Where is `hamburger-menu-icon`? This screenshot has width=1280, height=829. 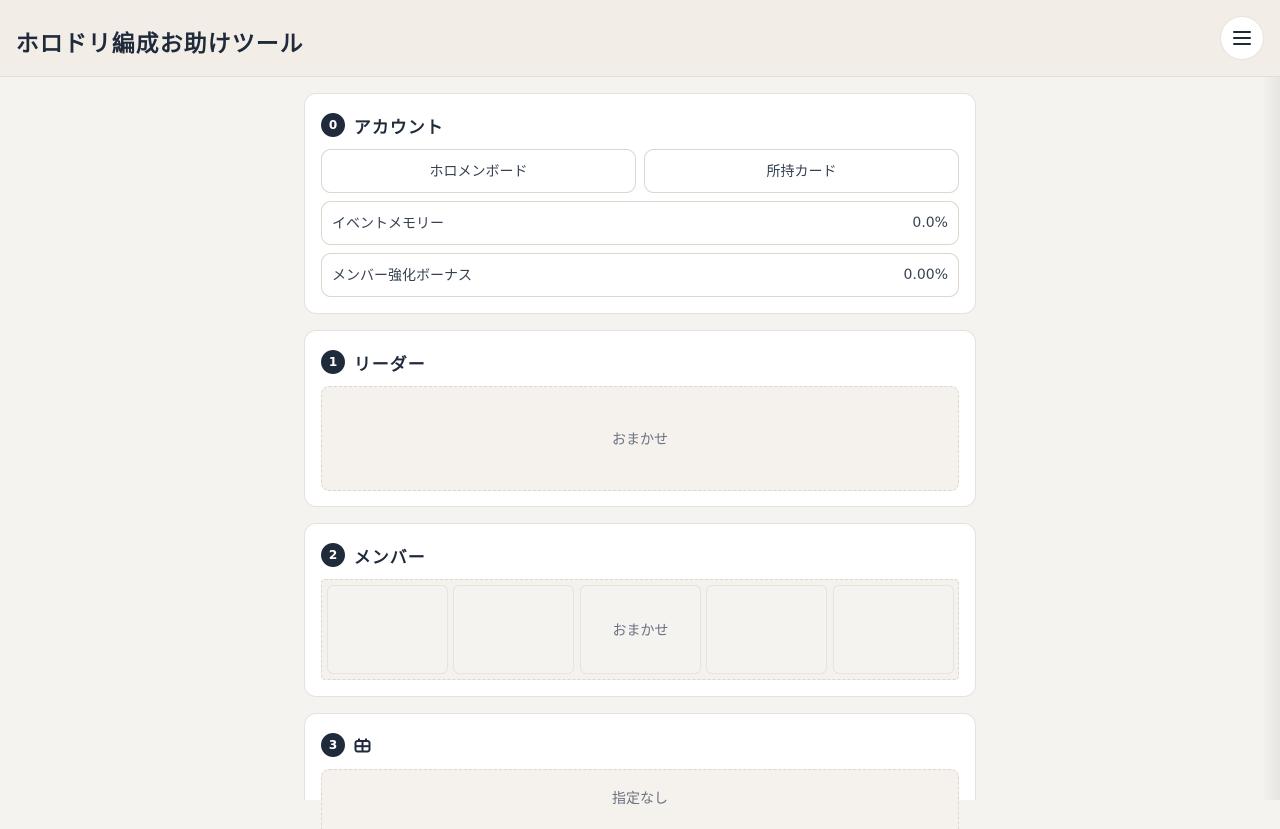
hamburger-menu-icon is located at coordinates (1242, 38).